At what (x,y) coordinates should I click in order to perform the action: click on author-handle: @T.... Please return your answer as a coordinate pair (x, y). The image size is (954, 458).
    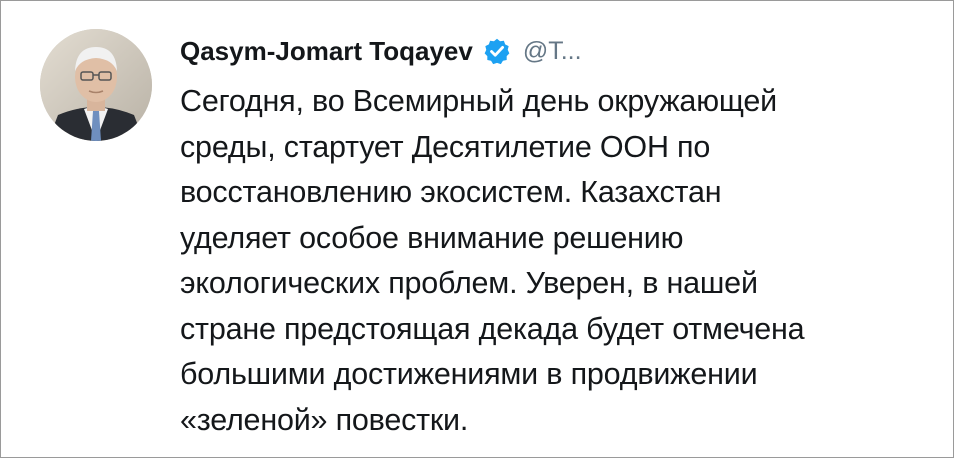
    Looking at the image, I should click on (552, 51).